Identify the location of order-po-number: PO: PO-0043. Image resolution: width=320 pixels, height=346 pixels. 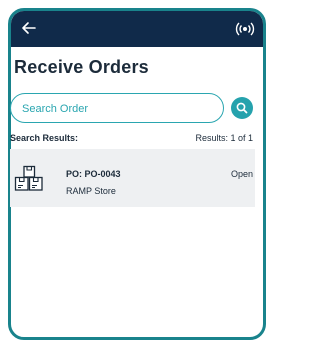
(93, 174).